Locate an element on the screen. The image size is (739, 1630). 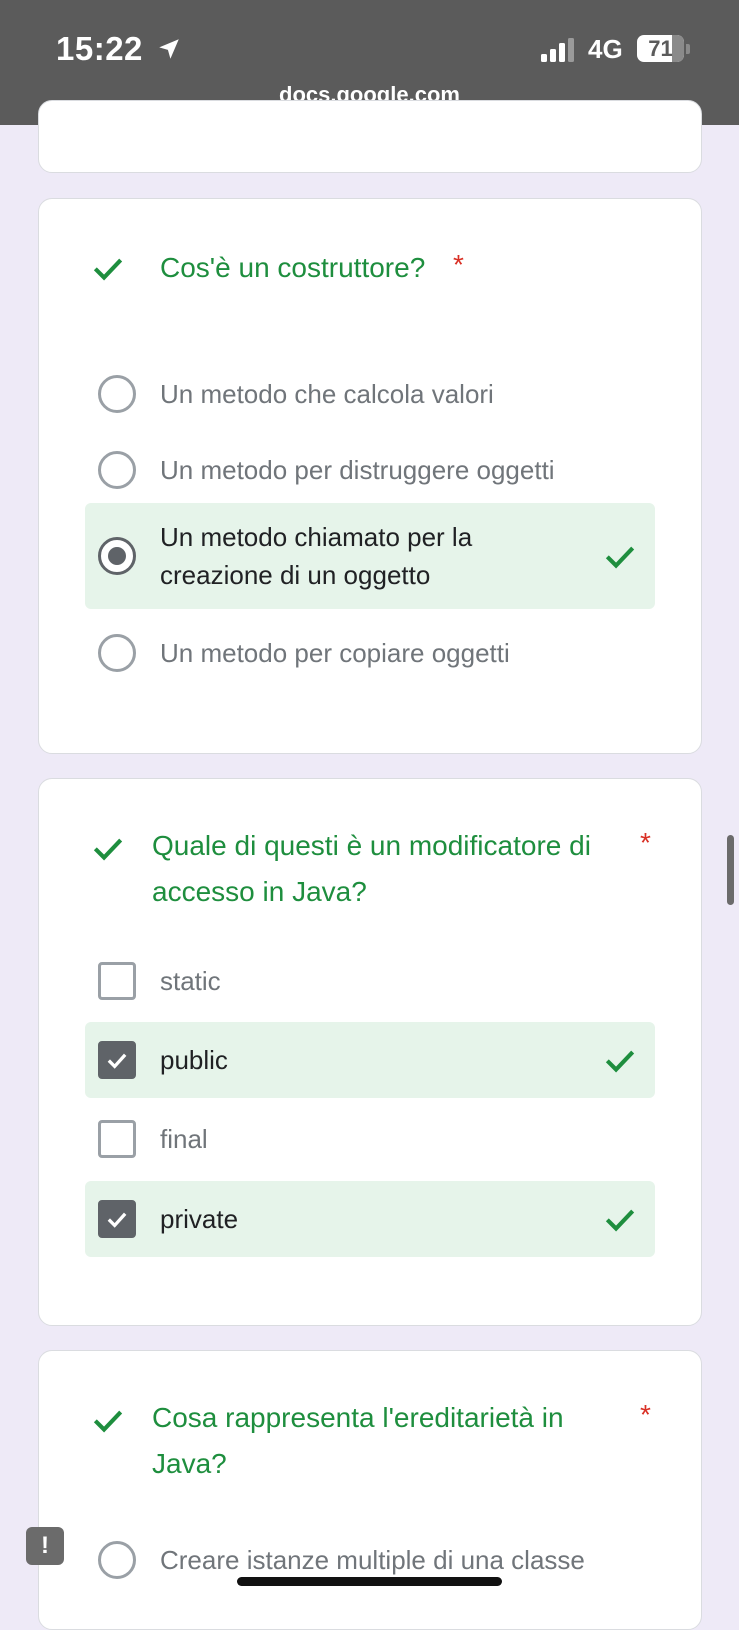
radio-option: Un metodo per distruggere oggetti is located at coordinates (370, 470).